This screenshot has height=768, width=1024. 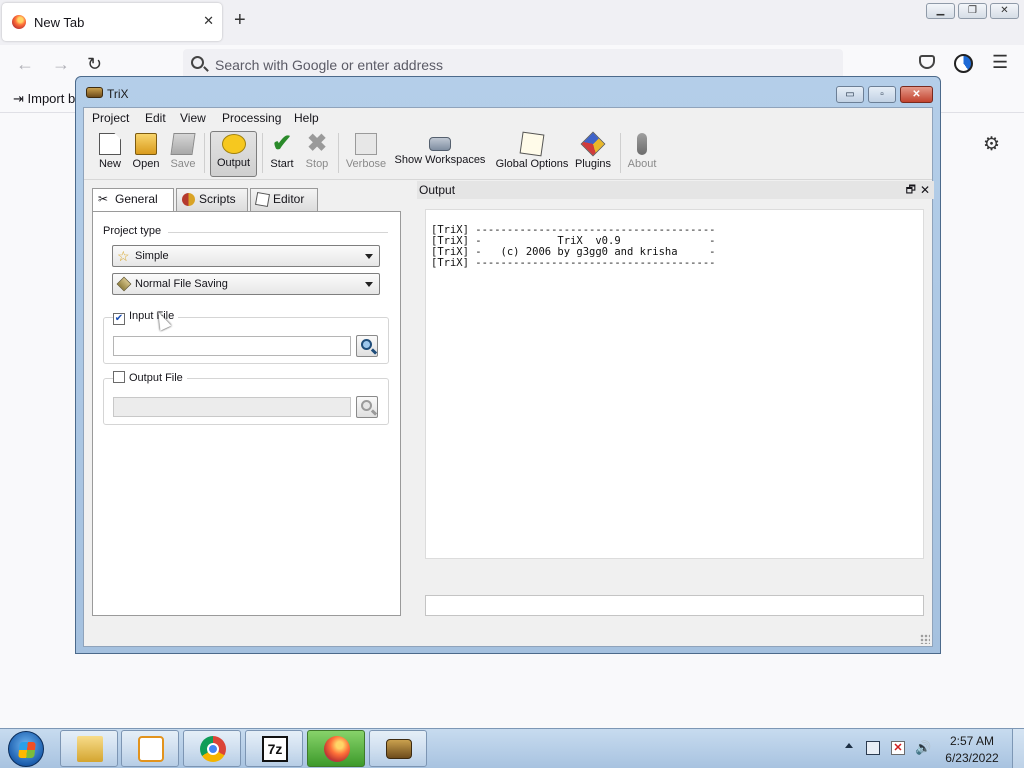 I want to click on taskbar-media-player, so click(x=150, y=748).